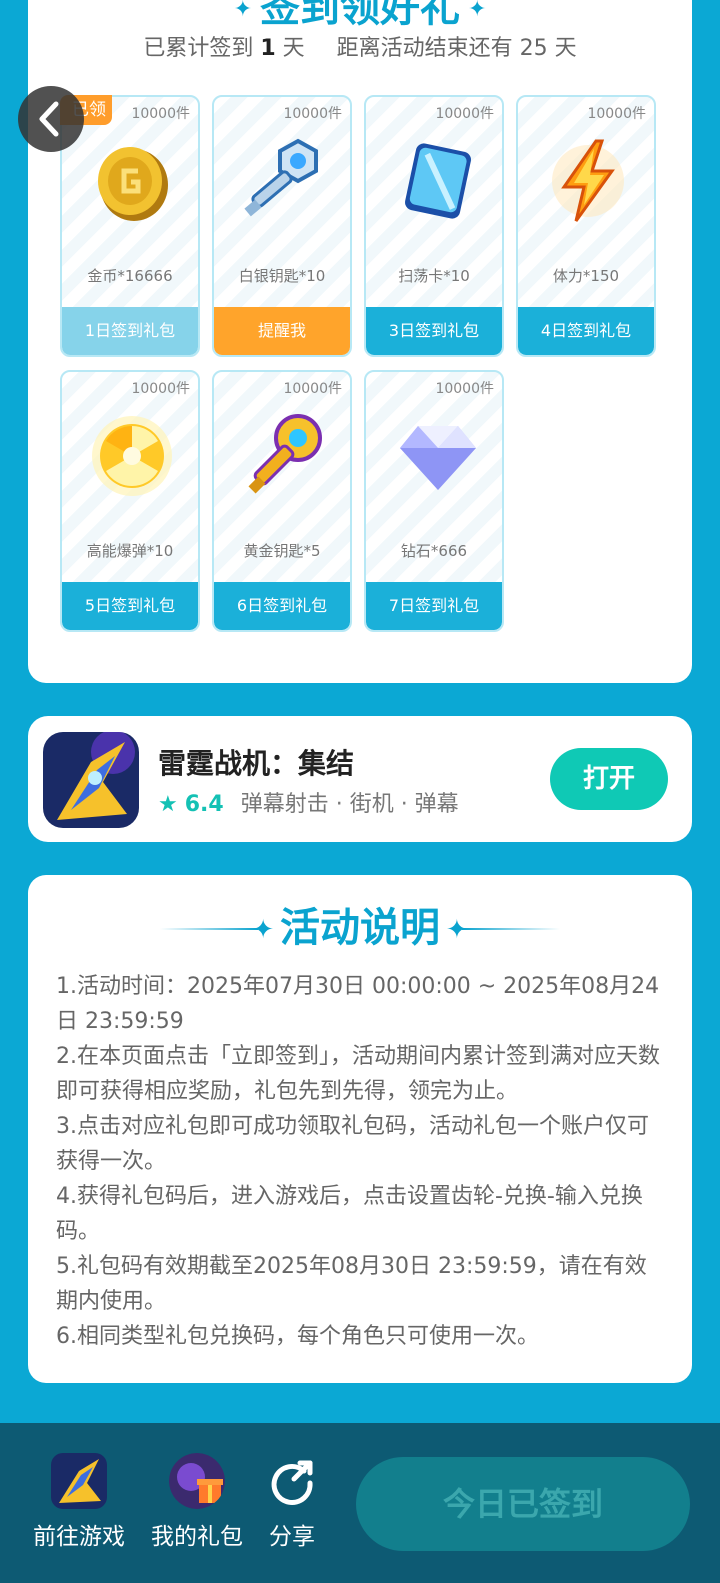 This screenshot has width=720, height=1583. Describe the element at coordinates (292, 1481) in the screenshot. I see `share-icon` at that location.